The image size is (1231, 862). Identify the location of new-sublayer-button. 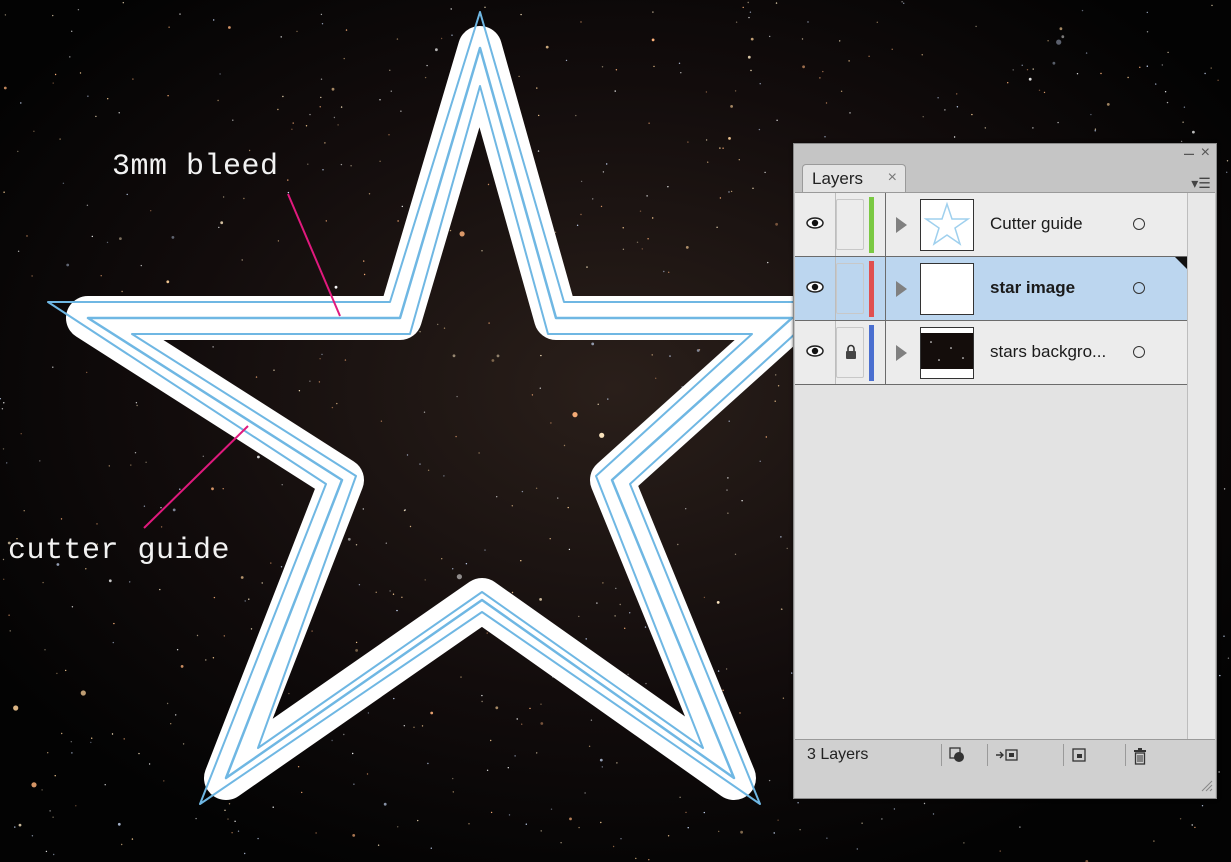
(1006, 755).